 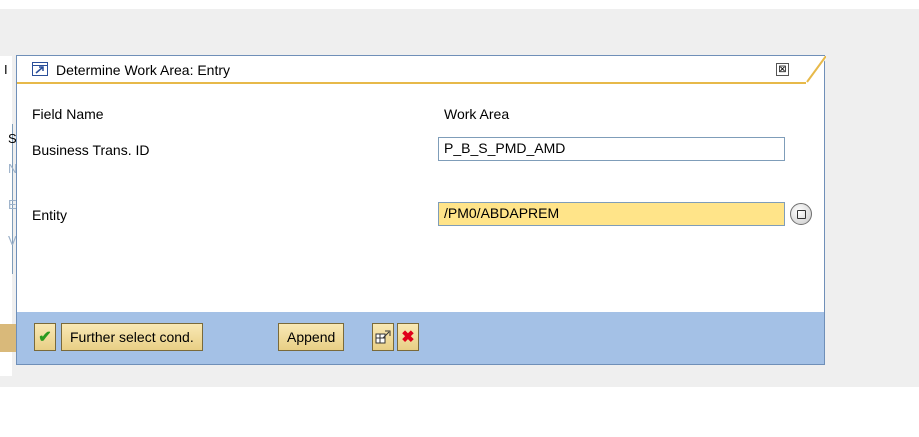 I want to click on multiple-selection-icon, so click(x=383, y=337).